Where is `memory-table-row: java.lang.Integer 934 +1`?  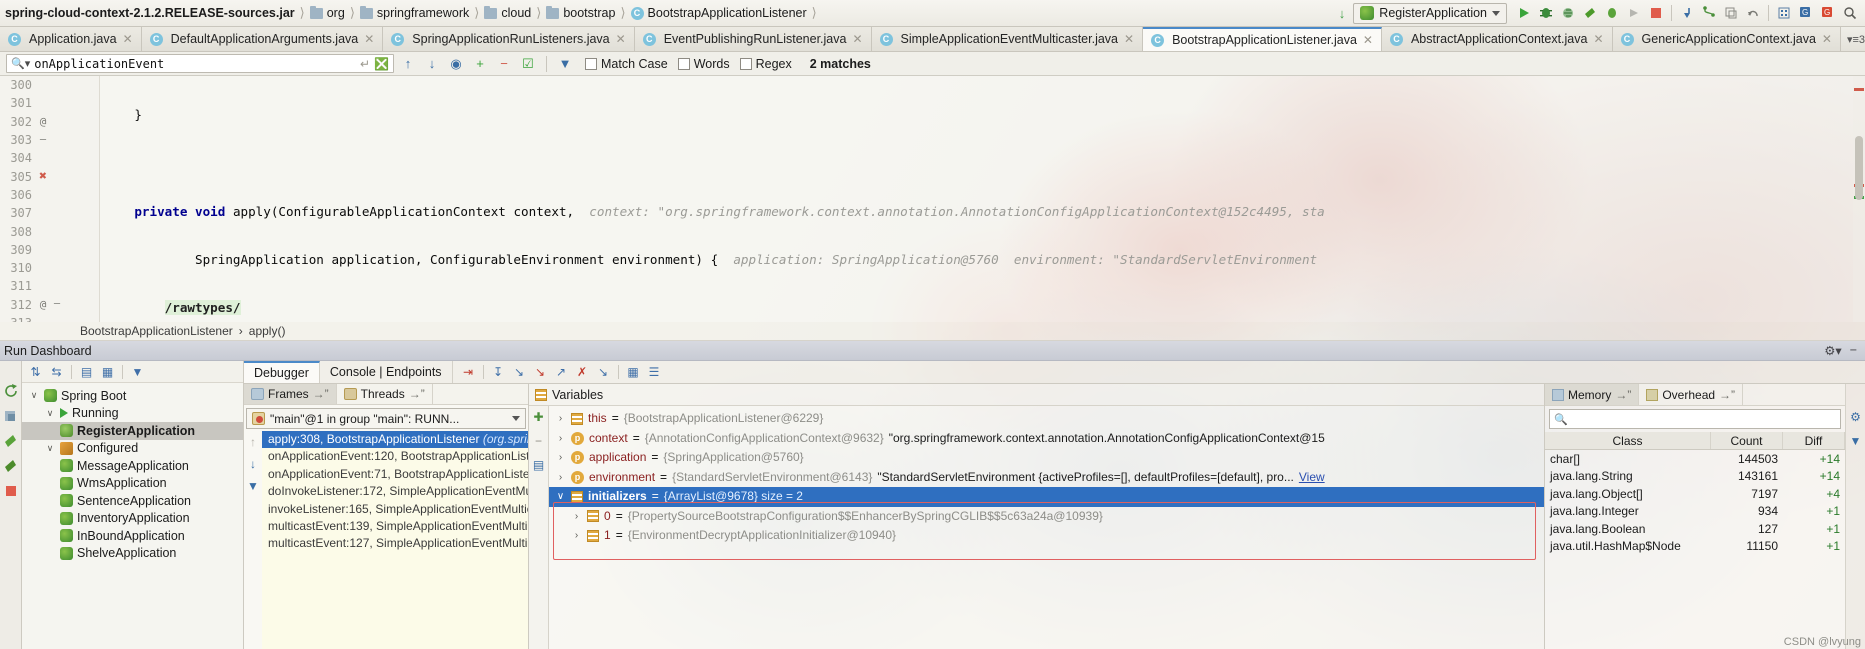 memory-table-row: java.lang.Integer 934 +1 is located at coordinates (1695, 512).